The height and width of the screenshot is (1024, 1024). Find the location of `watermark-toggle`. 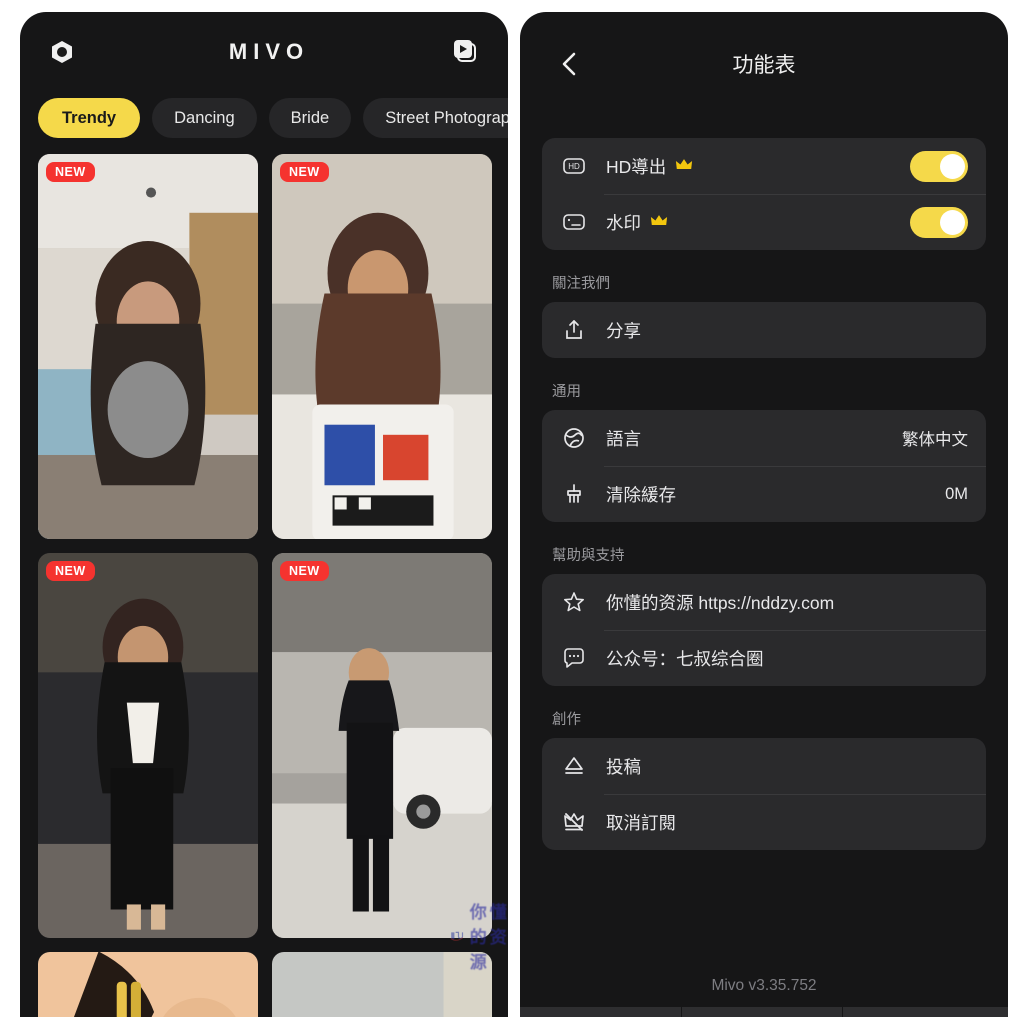

watermark-toggle is located at coordinates (939, 222).